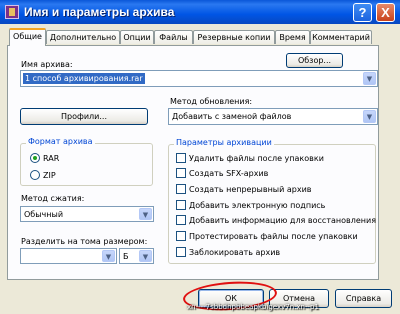 This screenshot has width=400, height=314. What do you see at coordinates (136, 256) in the screenshot?
I see `split-unit-select: Б ▼` at bounding box center [136, 256].